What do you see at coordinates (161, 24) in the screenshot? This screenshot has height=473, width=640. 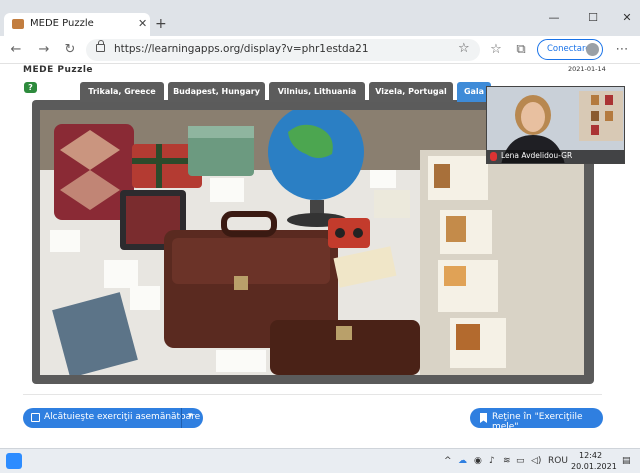 I see `new-tab-button: +` at bounding box center [161, 24].